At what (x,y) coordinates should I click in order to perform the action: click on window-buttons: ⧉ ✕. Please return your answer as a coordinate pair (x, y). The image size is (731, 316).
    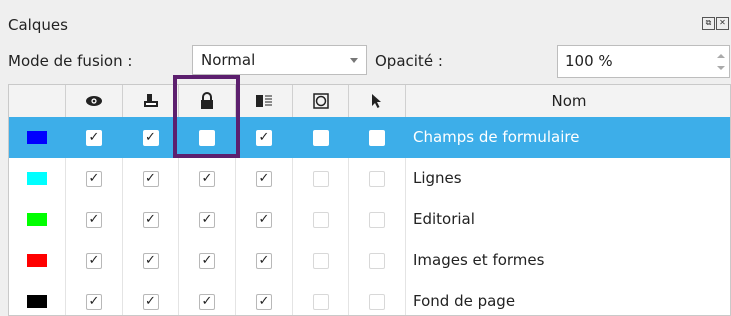
    Looking at the image, I should click on (715, 23).